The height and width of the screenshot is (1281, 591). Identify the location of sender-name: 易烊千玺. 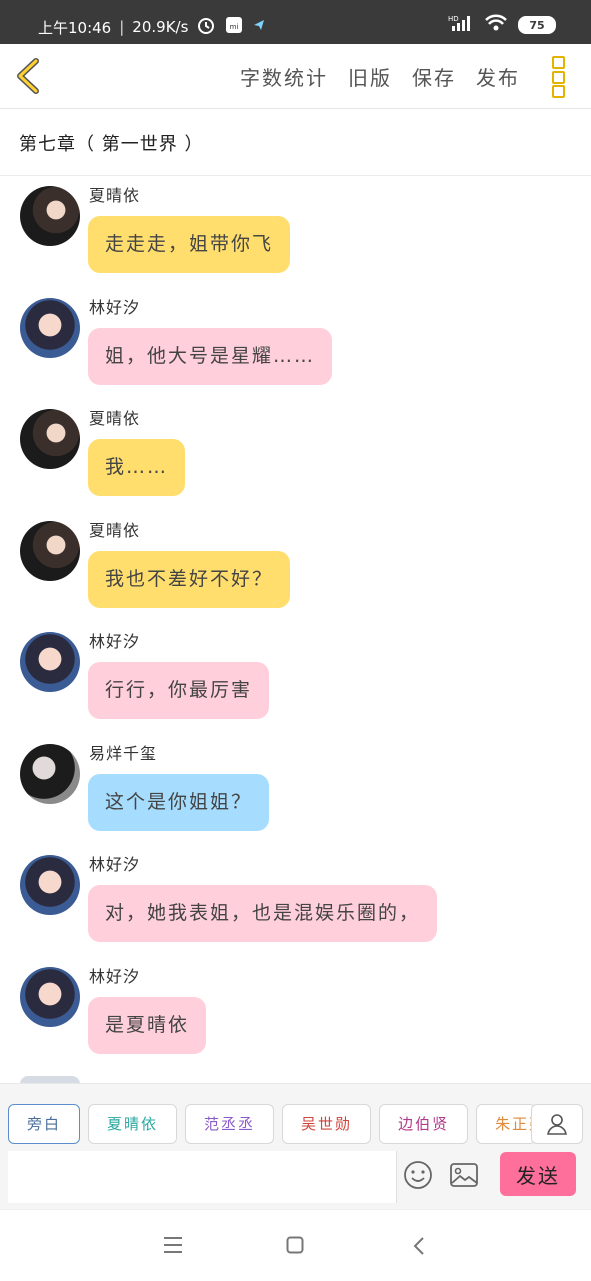
(123, 753).